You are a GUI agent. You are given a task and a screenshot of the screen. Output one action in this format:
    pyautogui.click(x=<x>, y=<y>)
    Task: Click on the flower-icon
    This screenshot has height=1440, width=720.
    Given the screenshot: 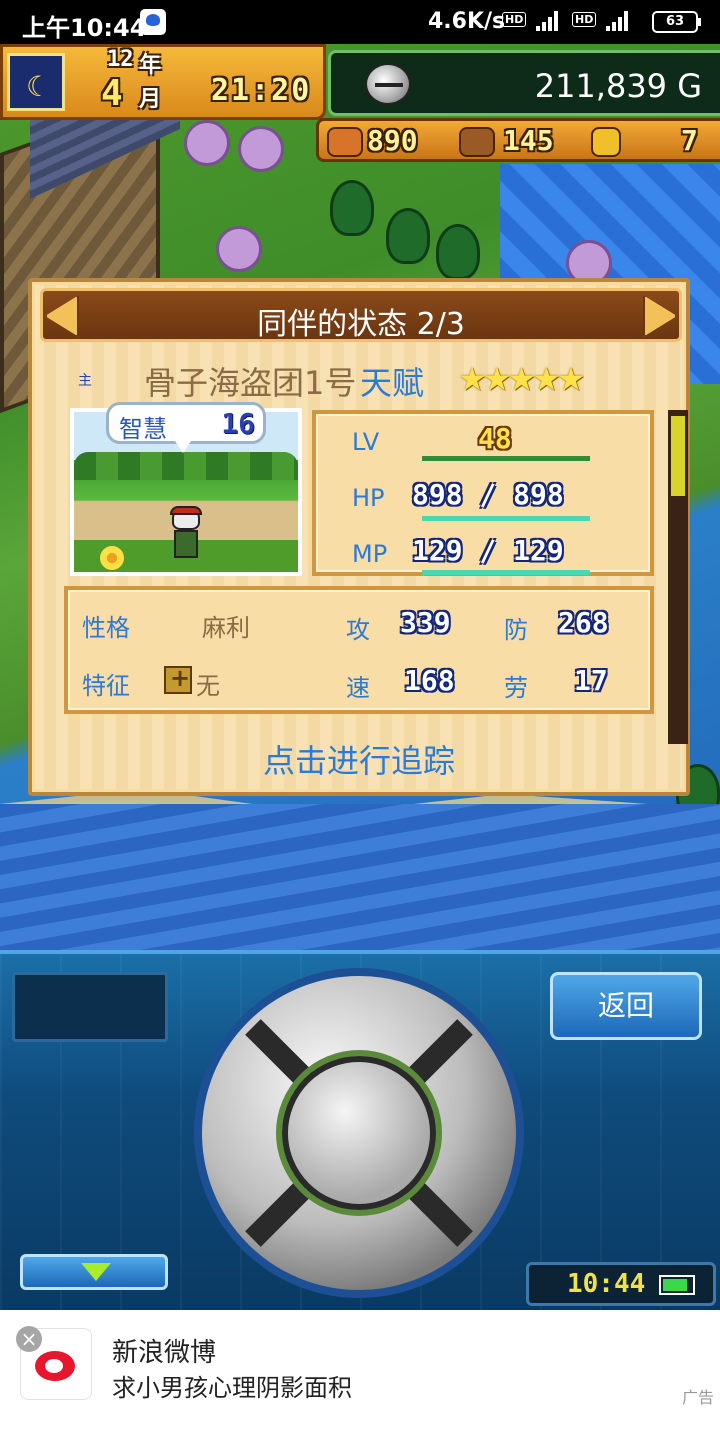 What is the action you would take?
    pyautogui.click(x=112, y=558)
    